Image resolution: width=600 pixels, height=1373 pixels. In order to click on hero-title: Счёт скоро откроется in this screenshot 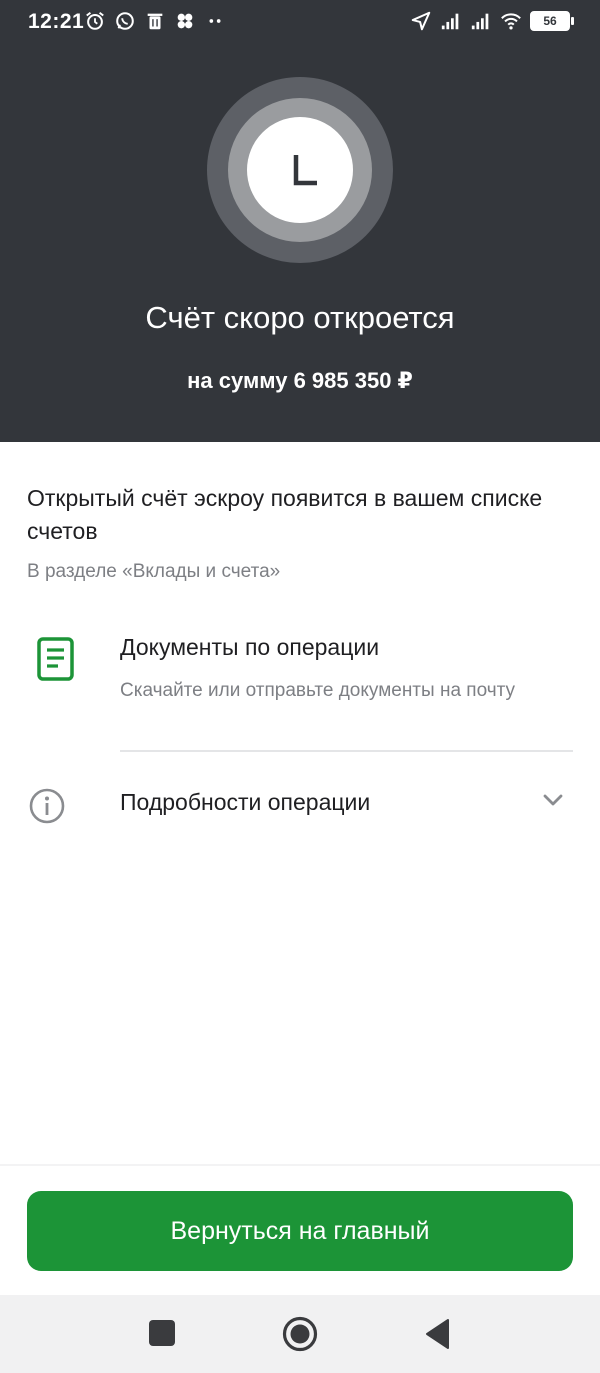, I will do `click(300, 317)`.